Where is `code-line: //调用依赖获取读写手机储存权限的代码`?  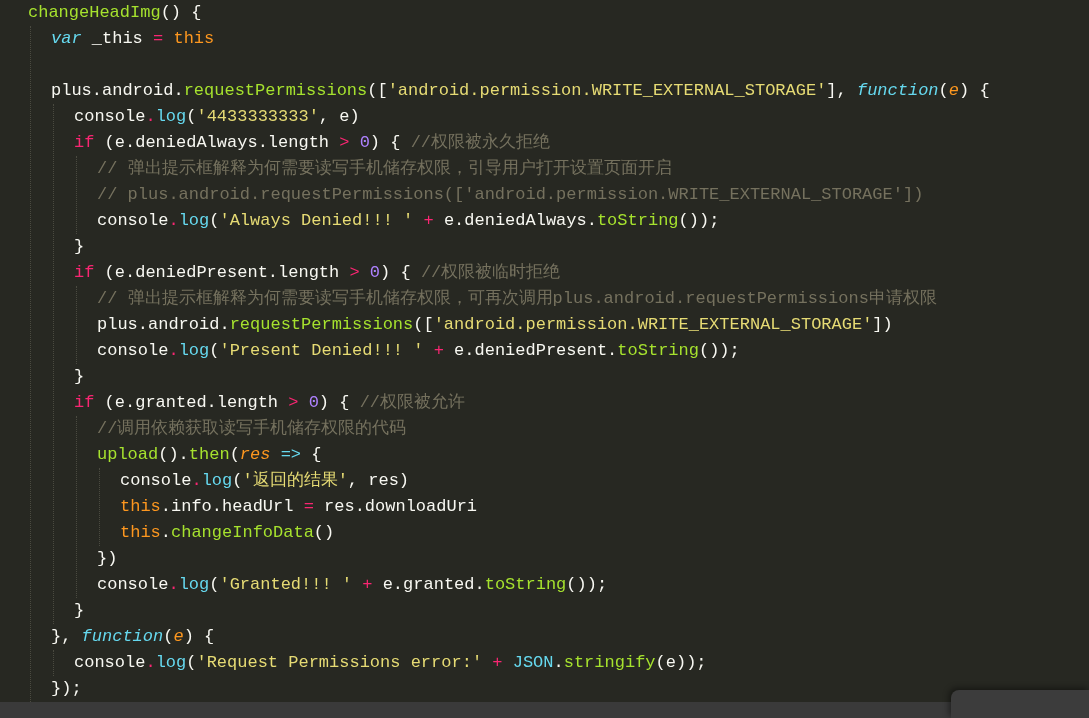
code-line: //调用依赖获取读写手机储存权限的代码 is located at coordinates (252, 428).